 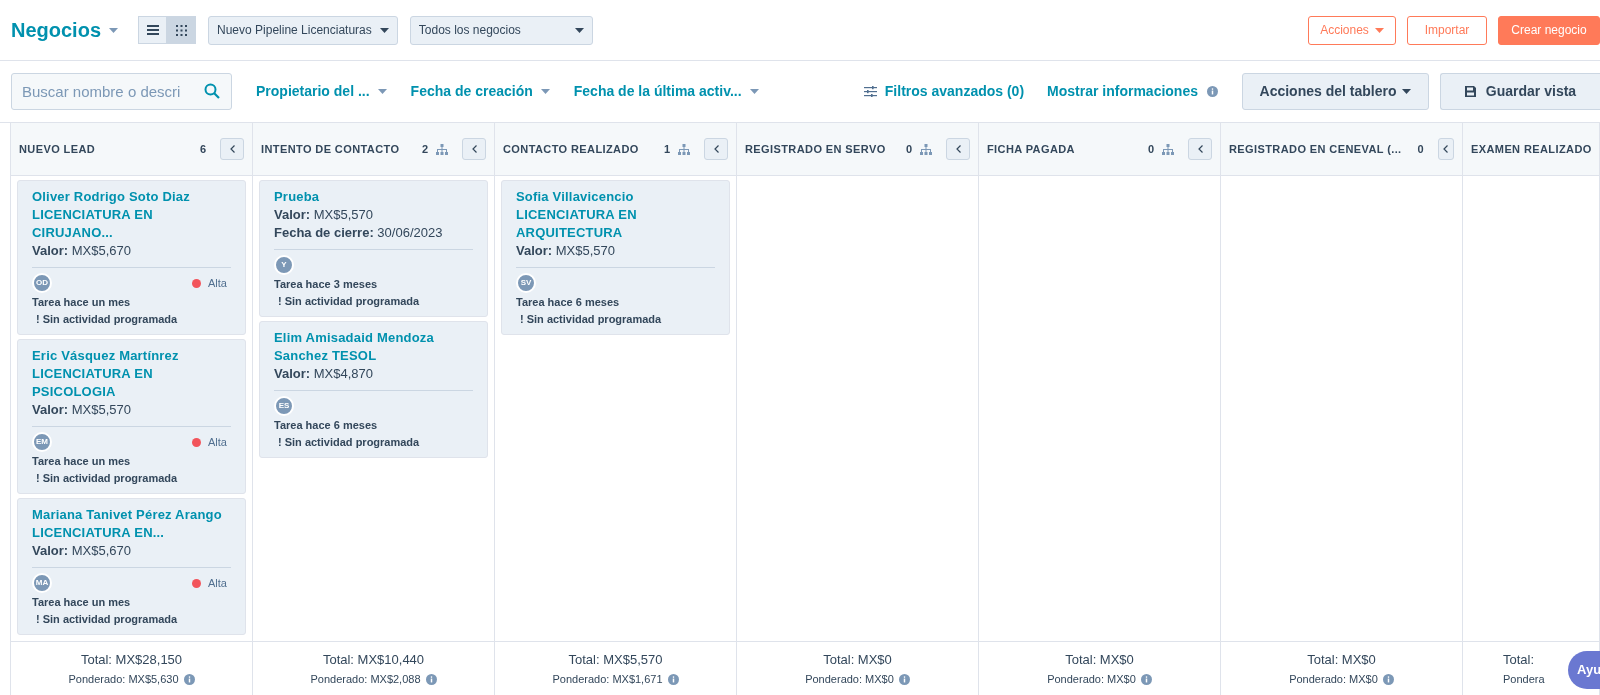 I want to click on avatar: SV, so click(x=526, y=283).